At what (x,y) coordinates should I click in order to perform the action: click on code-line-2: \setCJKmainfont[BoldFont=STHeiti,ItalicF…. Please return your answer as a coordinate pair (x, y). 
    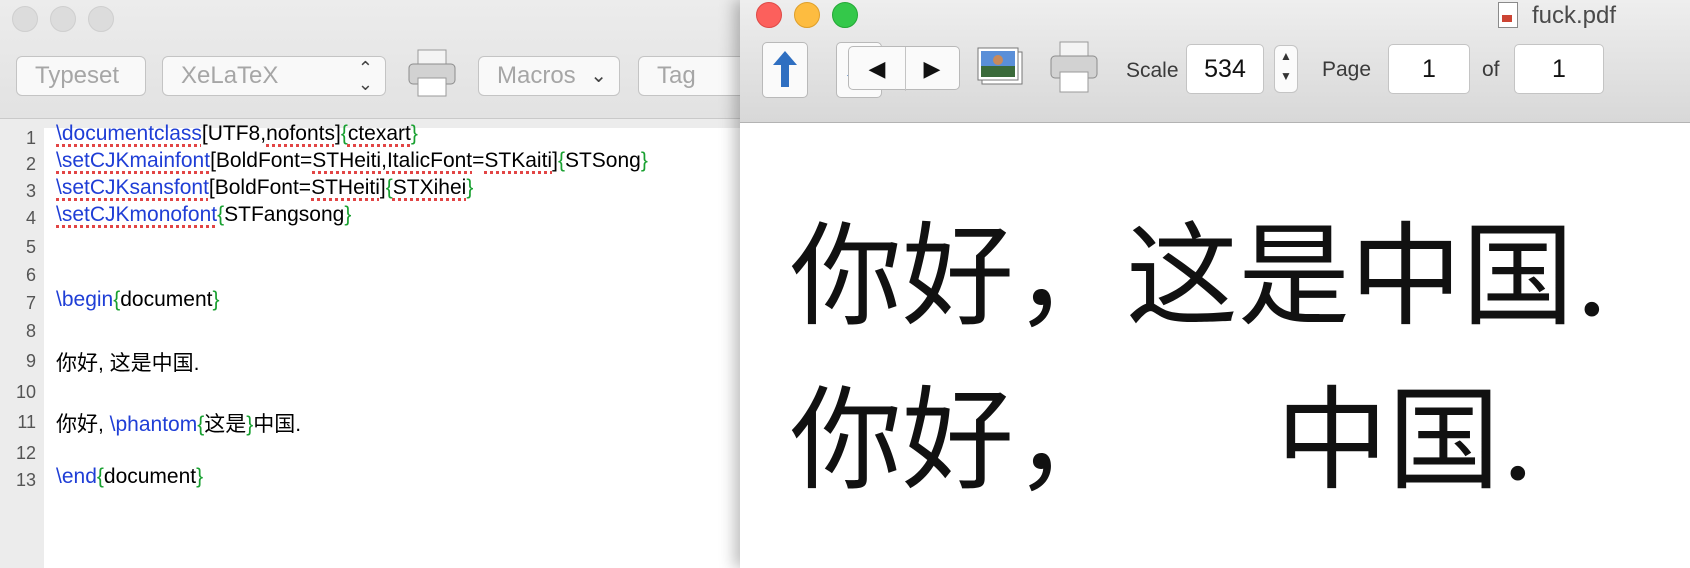
    Looking at the image, I should click on (352, 161).